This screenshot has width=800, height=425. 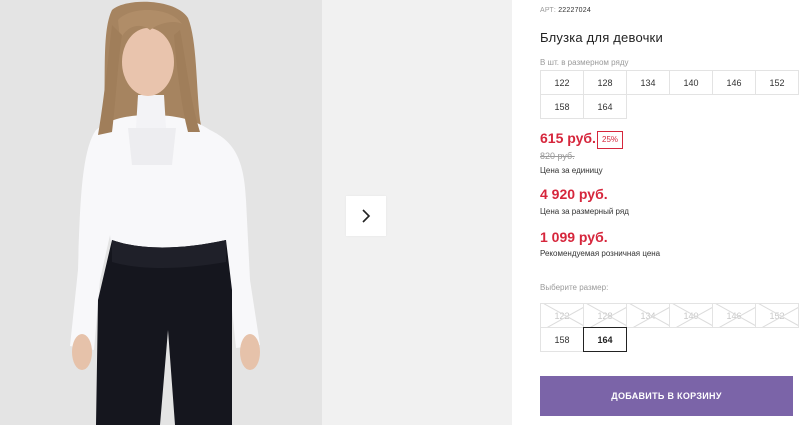 I want to click on size-row-cell: 140, so click(x=691, y=82).